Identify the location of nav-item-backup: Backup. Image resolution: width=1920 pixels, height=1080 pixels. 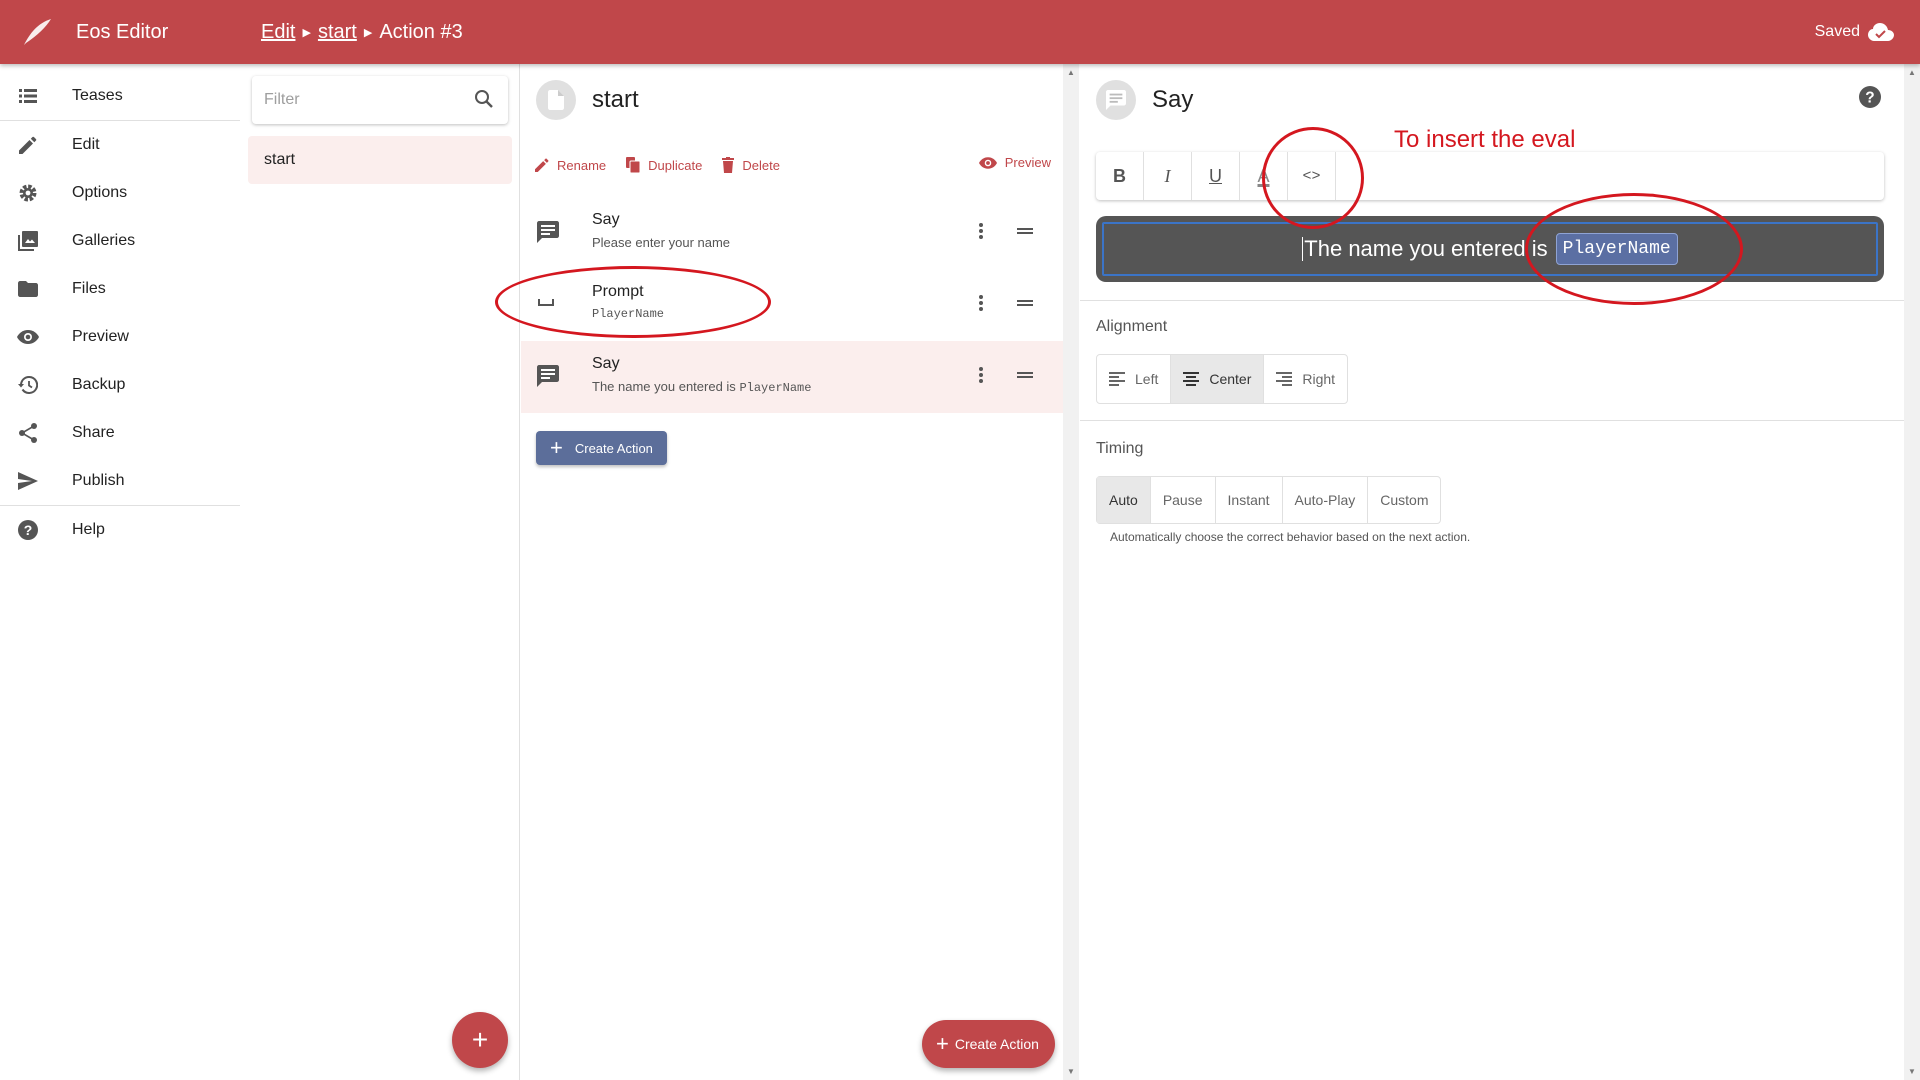
(120, 385).